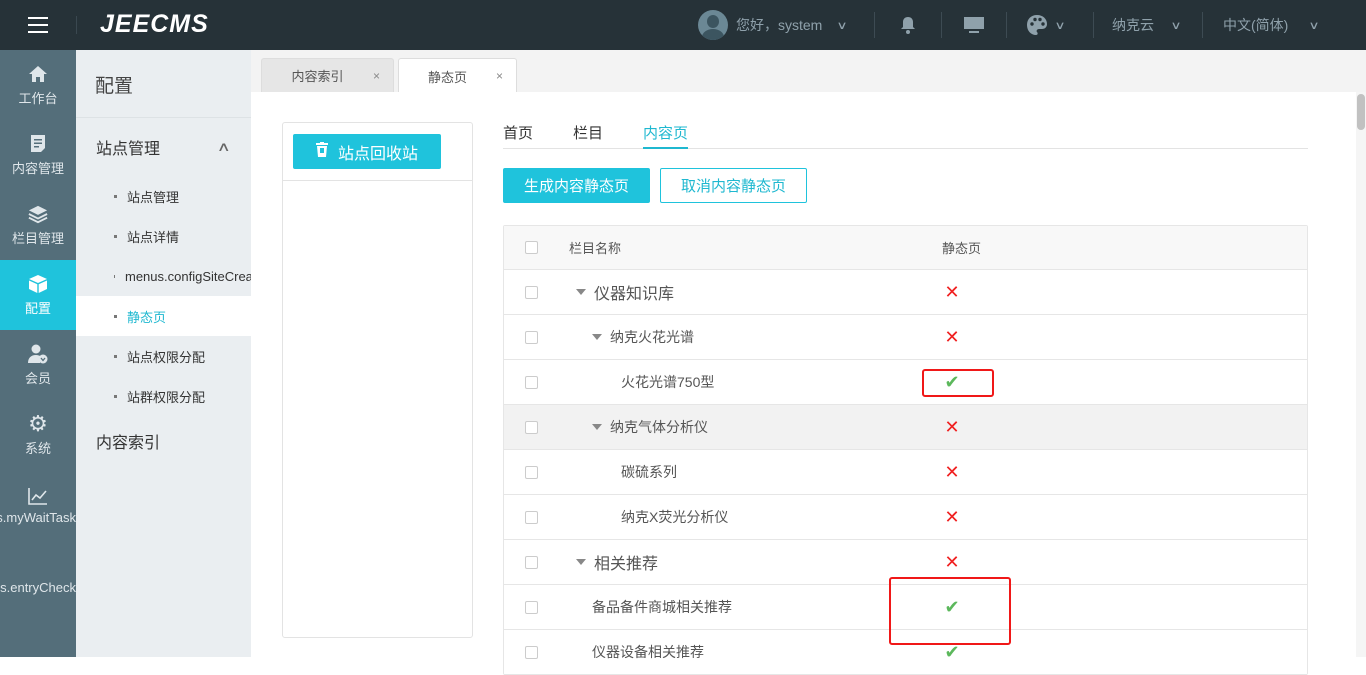 This screenshot has width=1366, height=675. Describe the element at coordinates (1037, 25) in the screenshot. I see `palette-icon` at that location.